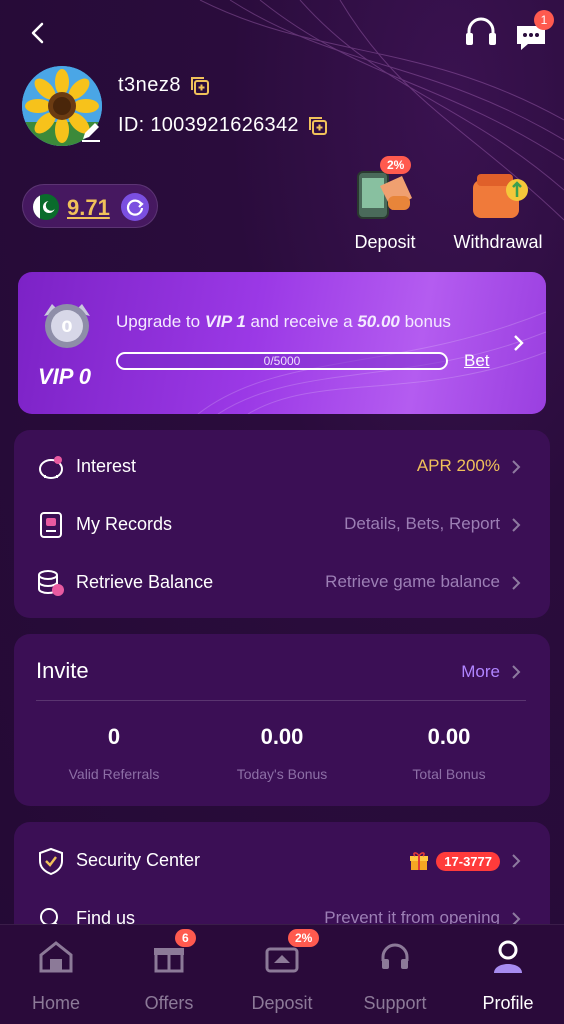 This screenshot has width=564, height=1024. What do you see at coordinates (172, 953) in the screenshot?
I see `gift-icon: 6` at bounding box center [172, 953].